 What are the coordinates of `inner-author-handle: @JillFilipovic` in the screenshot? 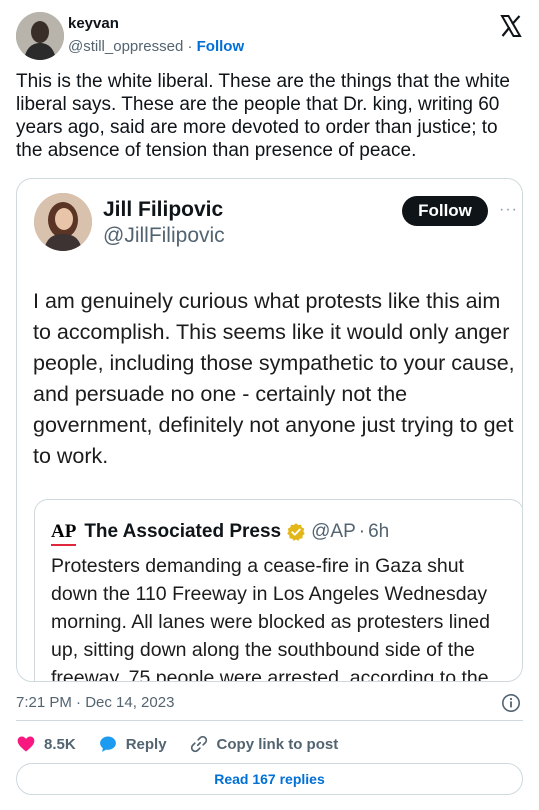 It's located at (164, 235).